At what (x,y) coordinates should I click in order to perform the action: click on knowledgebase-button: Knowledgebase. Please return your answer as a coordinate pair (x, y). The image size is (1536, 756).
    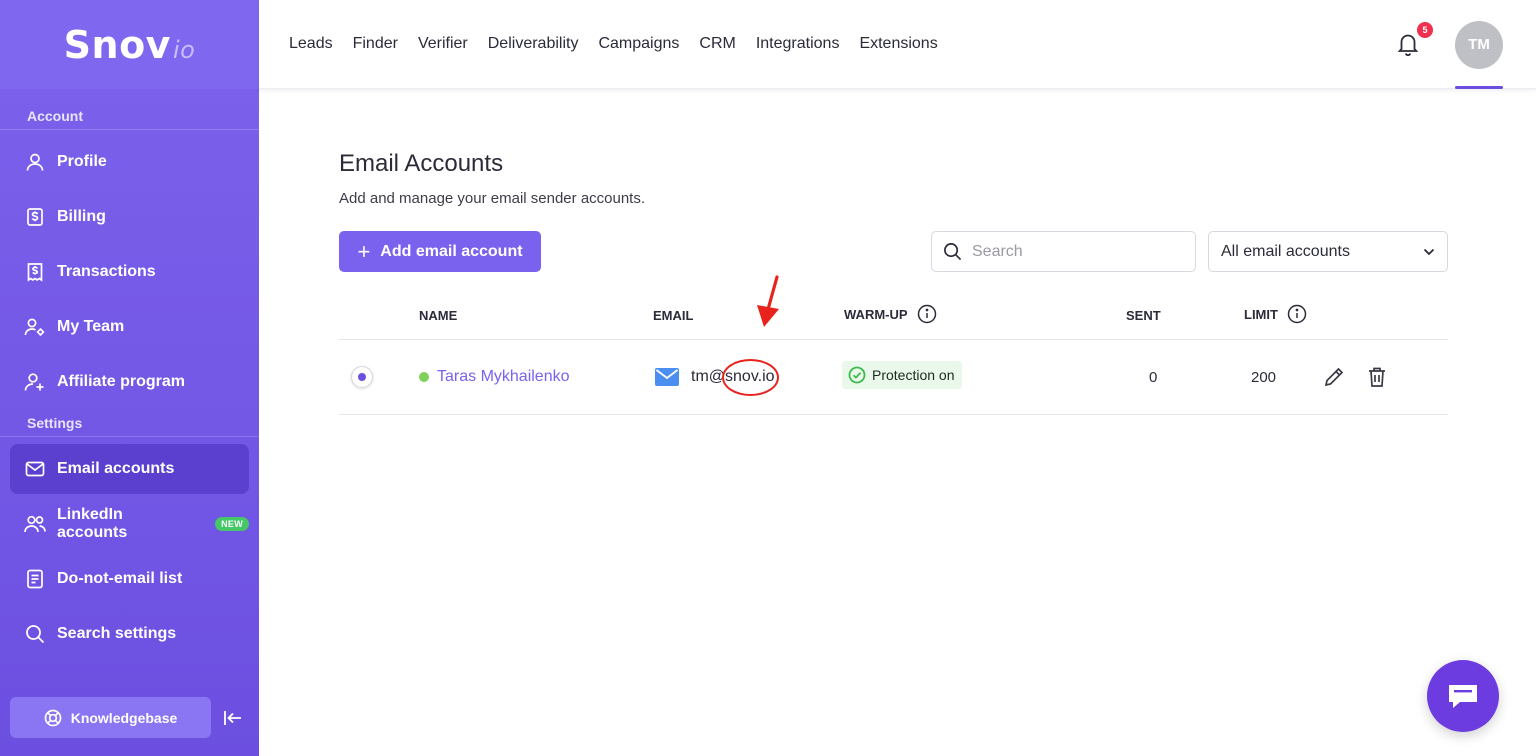
    Looking at the image, I should click on (110, 717).